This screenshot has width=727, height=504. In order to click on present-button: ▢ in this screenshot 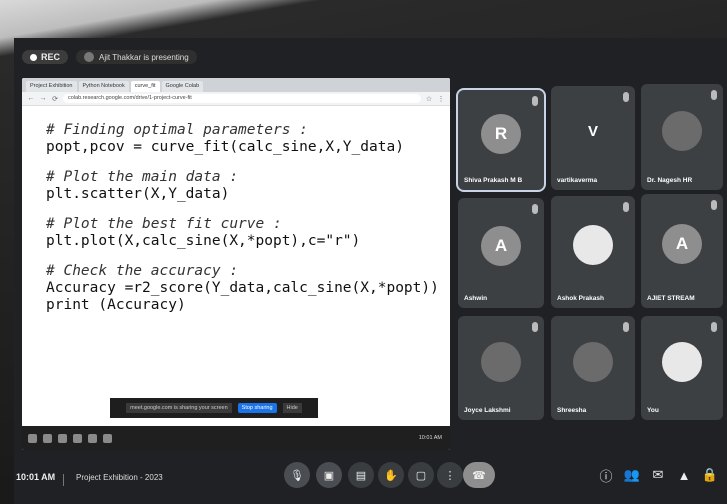, I will do `click(421, 475)`.